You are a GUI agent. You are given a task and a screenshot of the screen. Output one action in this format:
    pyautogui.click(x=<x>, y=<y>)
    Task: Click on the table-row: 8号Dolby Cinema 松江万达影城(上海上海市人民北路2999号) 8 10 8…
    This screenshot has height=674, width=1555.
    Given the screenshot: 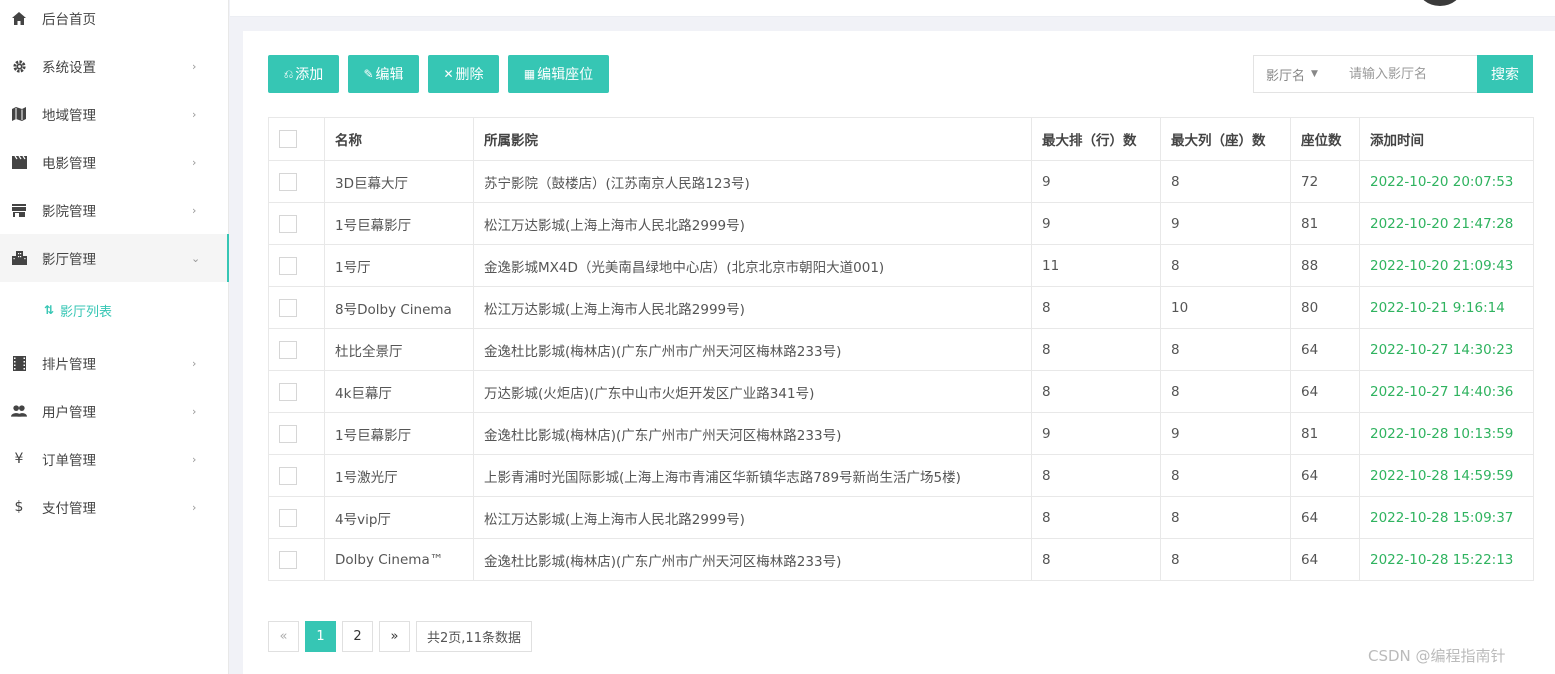 What is the action you would take?
    pyautogui.click(x=901, y=307)
    